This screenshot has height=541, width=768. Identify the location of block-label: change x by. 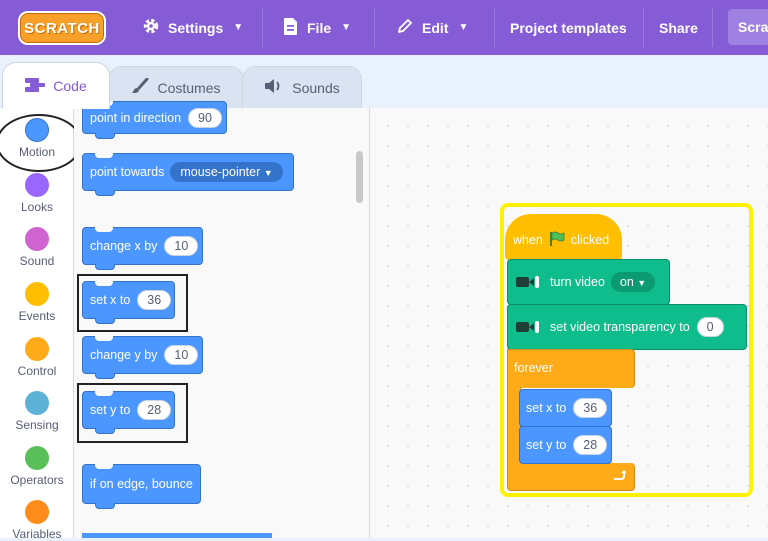
(124, 246).